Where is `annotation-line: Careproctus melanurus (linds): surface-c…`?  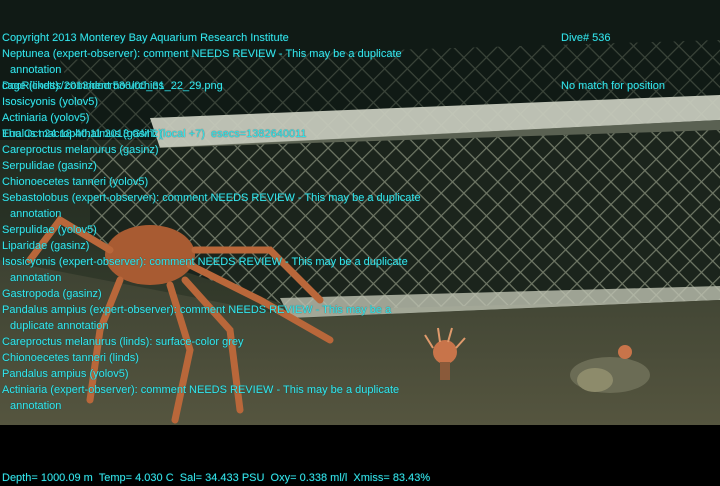
annotation-line: Careproctus melanurus (linds): surface-c… is located at coordinates (123, 342).